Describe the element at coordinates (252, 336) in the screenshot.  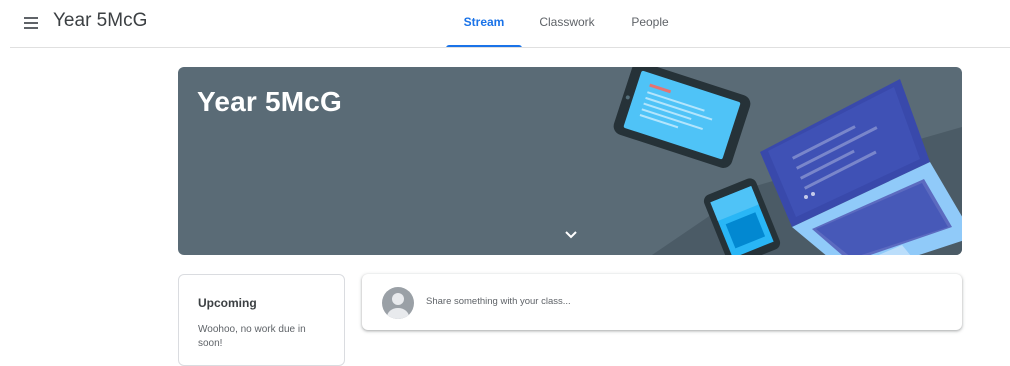
I see `upcoming-empty-text: Woohoo, no work due in soon!` at that location.